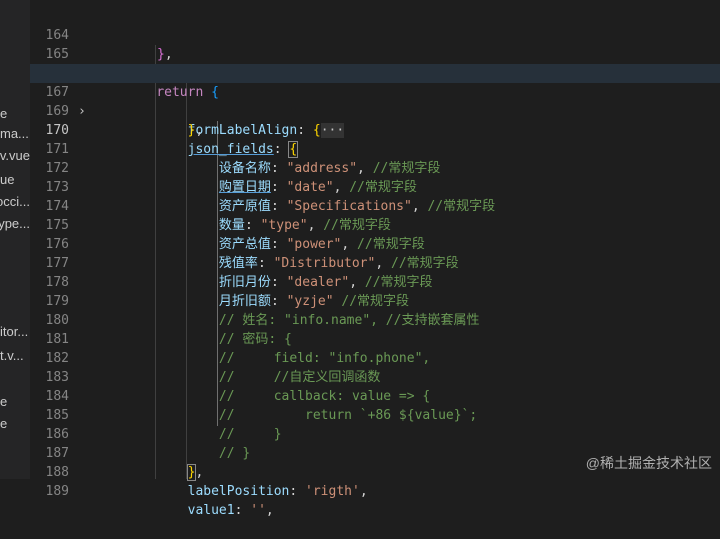 The height and width of the screenshot is (539, 720). I want to click on code-line: 165 data() {, so click(375, 53).